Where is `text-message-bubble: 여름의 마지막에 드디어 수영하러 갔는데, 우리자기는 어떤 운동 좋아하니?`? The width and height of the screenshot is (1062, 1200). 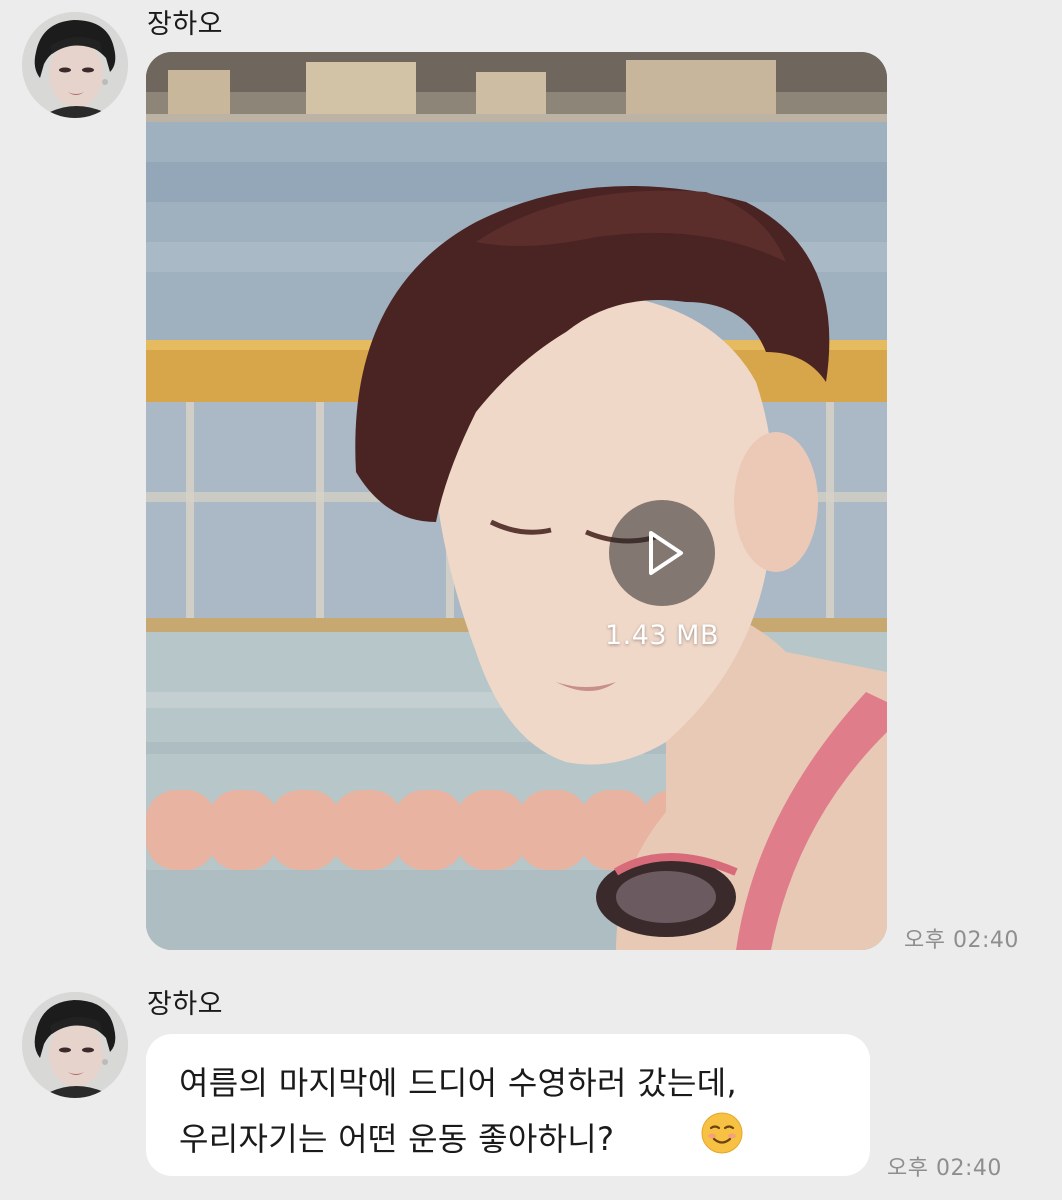
text-message-bubble: 여름의 마지막에 드디어 수영하러 갔는데, 우리자기는 어떤 운동 좋아하니? is located at coordinates (508, 1105).